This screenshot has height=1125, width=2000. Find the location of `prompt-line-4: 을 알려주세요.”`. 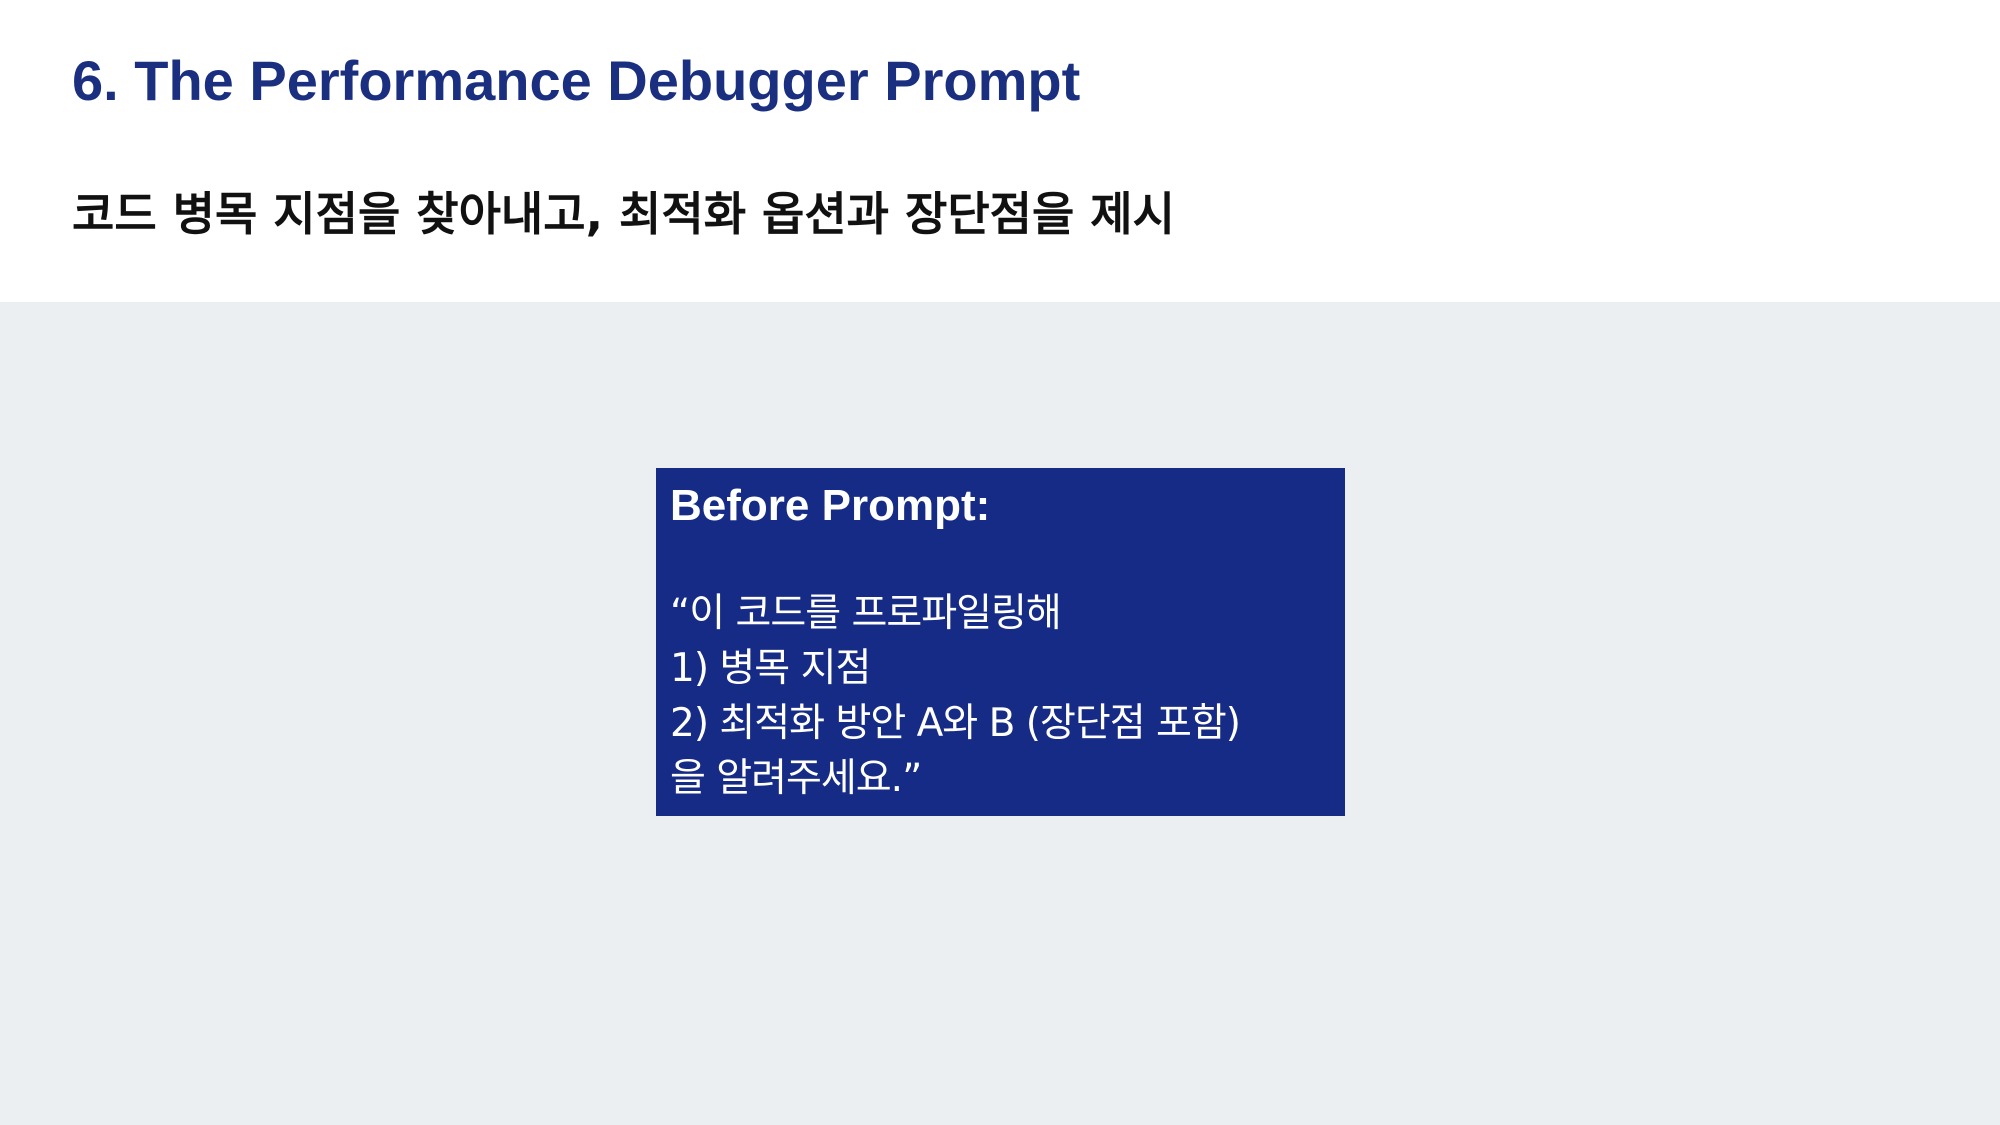

prompt-line-4: 을 알려주세요.” is located at coordinates (796, 778).